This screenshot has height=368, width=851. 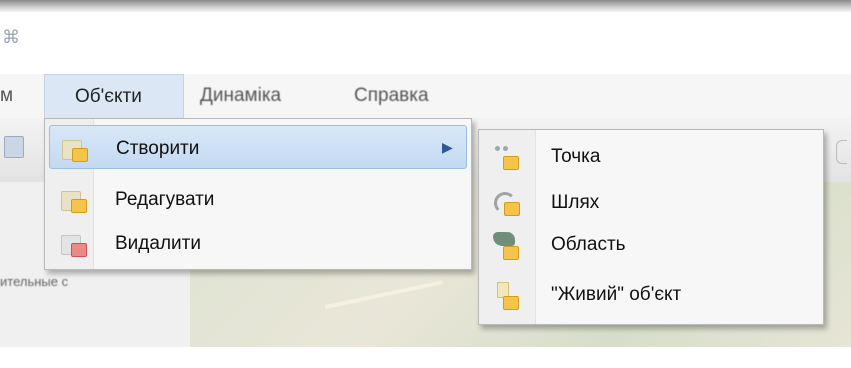 What do you see at coordinates (507, 296) in the screenshot?
I see `live-object-icon` at bounding box center [507, 296].